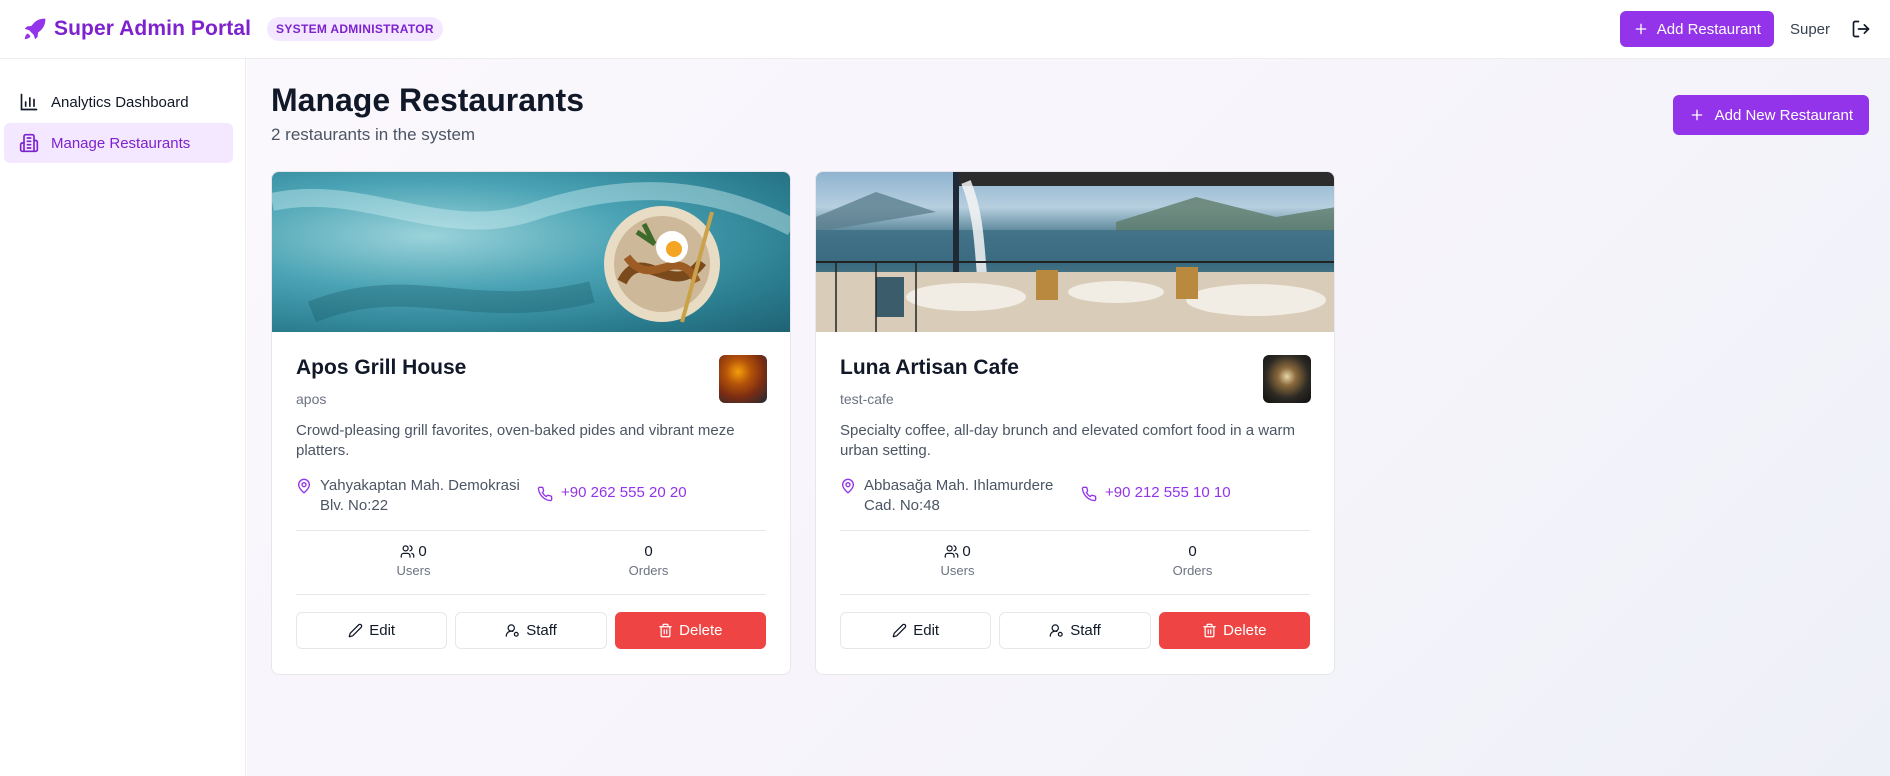 This screenshot has height=776, width=1890. What do you see at coordinates (427, 100) in the screenshot?
I see `page-title: Manage Restaurants` at bounding box center [427, 100].